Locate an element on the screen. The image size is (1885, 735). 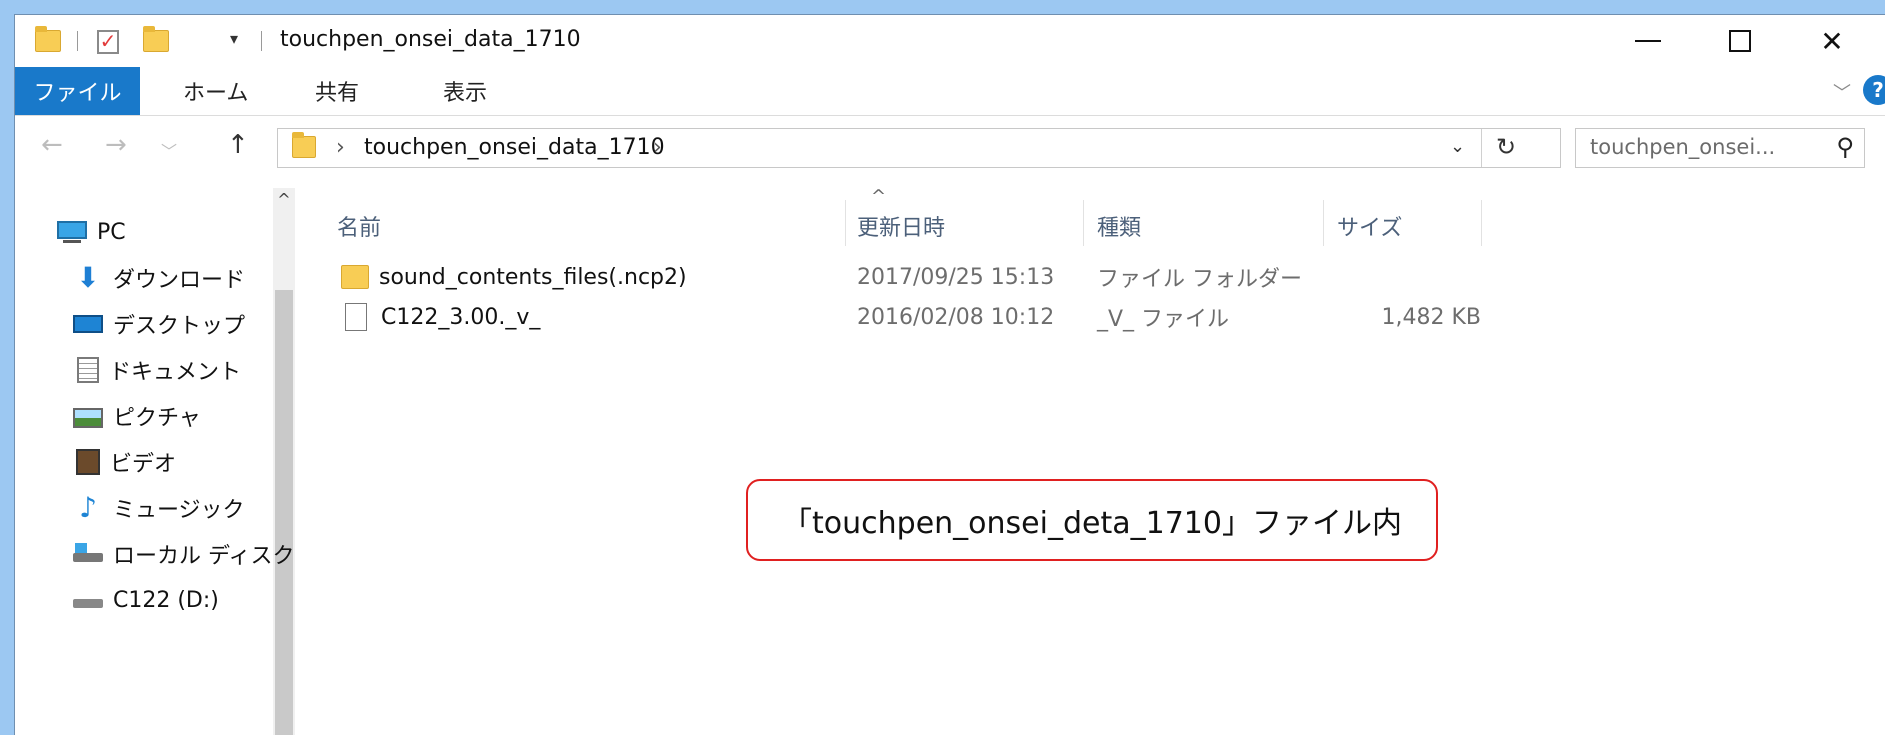
close-button: ✕ is located at coordinates (1832, 41).